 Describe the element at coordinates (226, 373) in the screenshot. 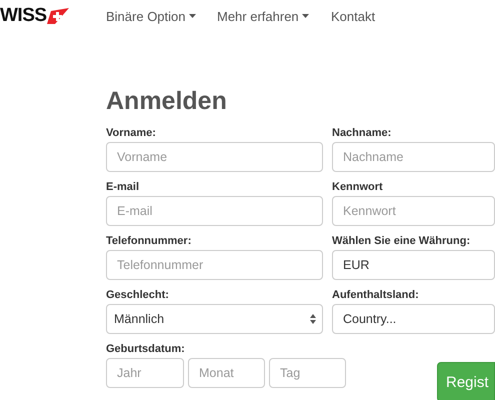

I see `input-field: Monat` at that location.